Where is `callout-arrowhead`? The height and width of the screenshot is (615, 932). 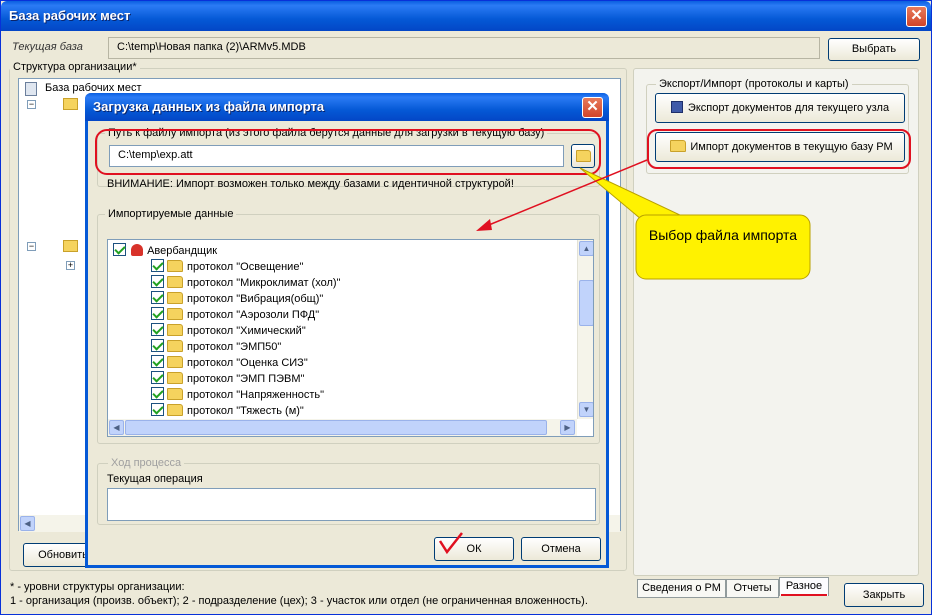
callout-arrowhead is located at coordinates (484, 225).